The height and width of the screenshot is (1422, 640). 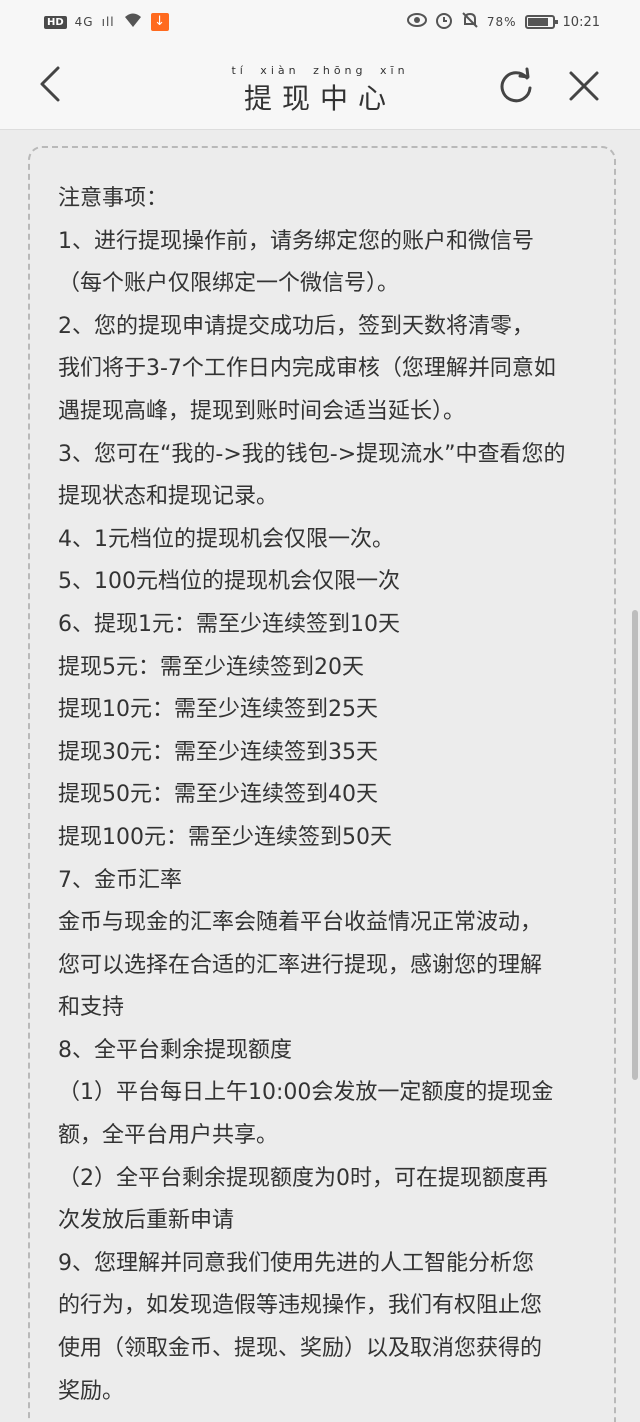 What do you see at coordinates (319, 98) in the screenshot?
I see `page-title: 提现中心` at bounding box center [319, 98].